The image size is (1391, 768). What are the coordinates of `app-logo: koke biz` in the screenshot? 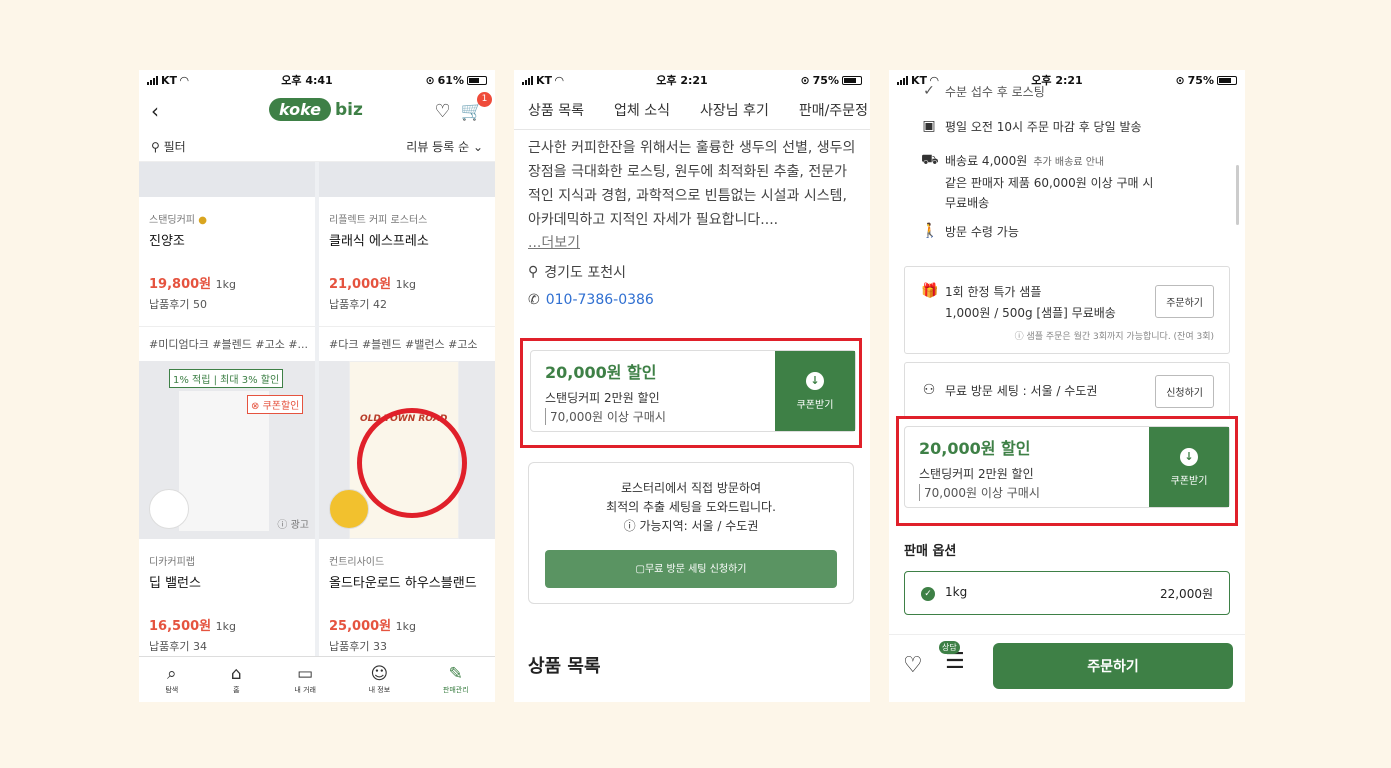 It's located at (316, 109).